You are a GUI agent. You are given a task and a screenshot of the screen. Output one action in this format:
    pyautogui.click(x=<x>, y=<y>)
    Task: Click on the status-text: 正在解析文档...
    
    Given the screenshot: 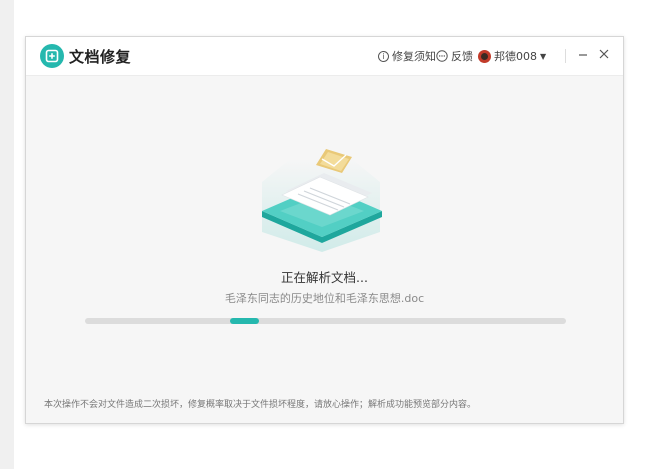 What is the action you would take?
    pyautogui.click(x=324, y=277)
    